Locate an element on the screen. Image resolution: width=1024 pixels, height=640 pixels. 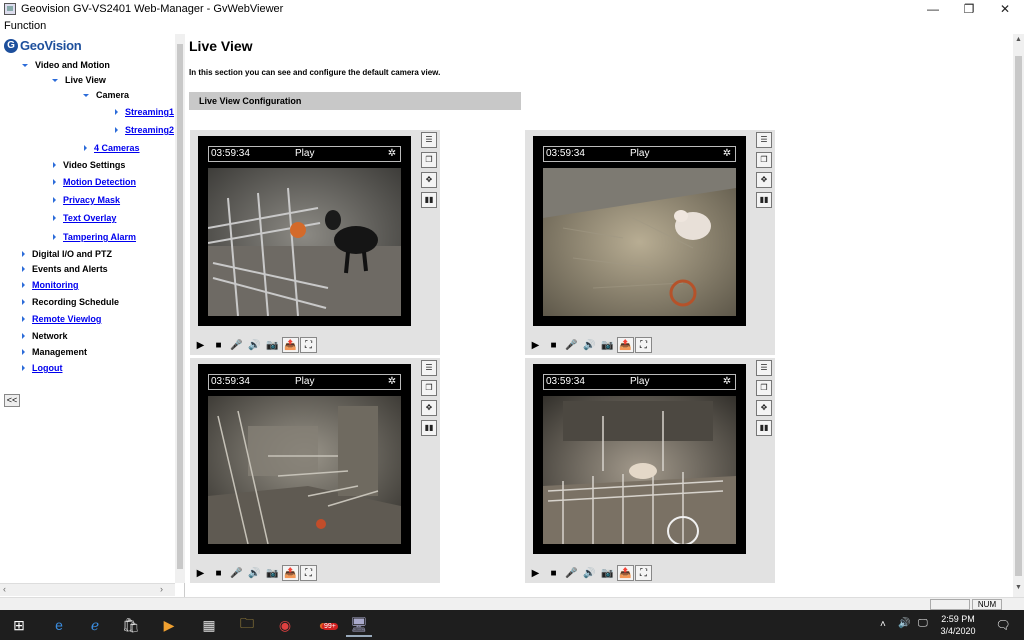
sidebar-item-camera: Camera is located at coordinates (106, 95).